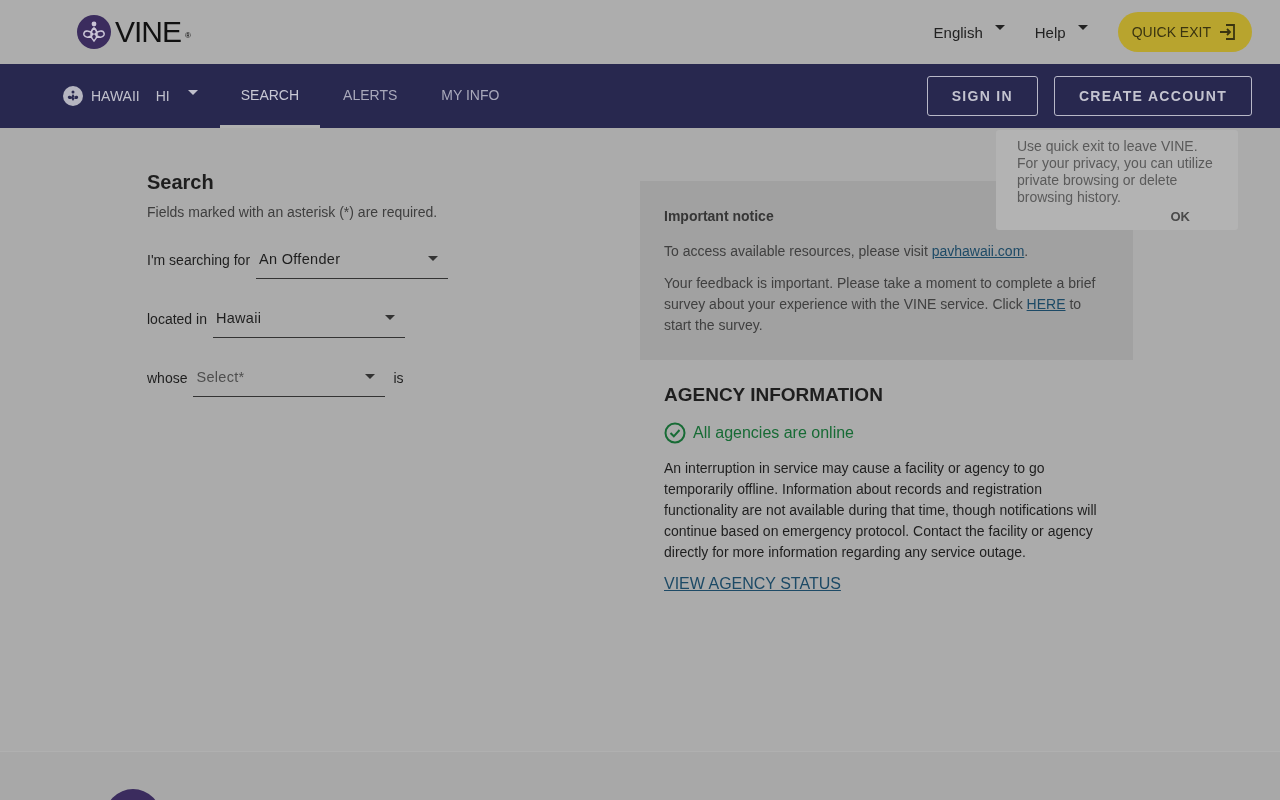 The width and height of the screenshot is (1280, 800). What do you see at coordinates (94, 32) in the screenshot?
I see `logo-icon` at bounding box center [94, 32].